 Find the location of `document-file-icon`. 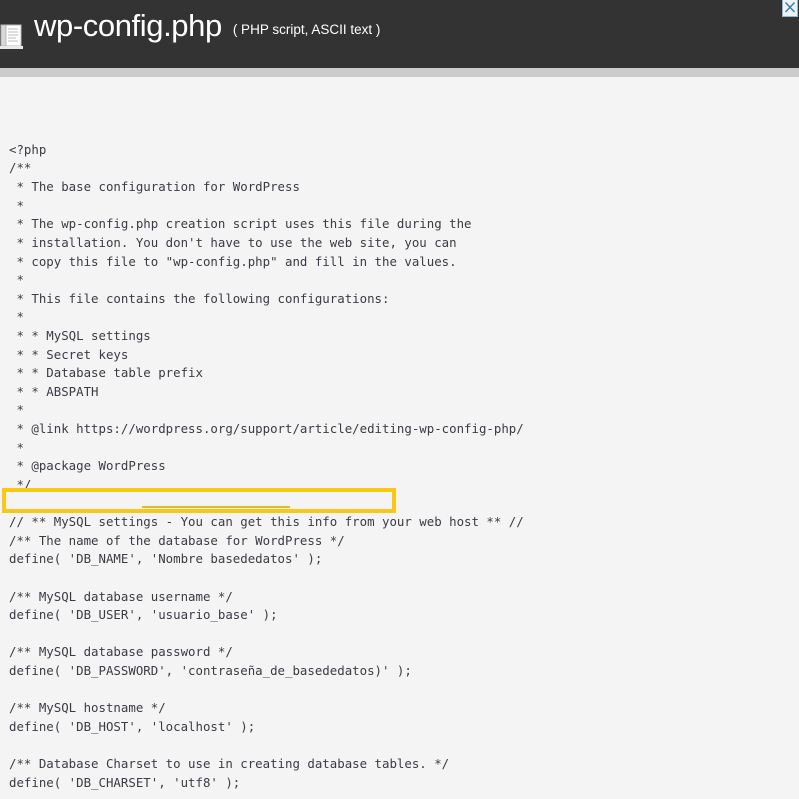

document-file-icon is located at coordinates (12, 37).